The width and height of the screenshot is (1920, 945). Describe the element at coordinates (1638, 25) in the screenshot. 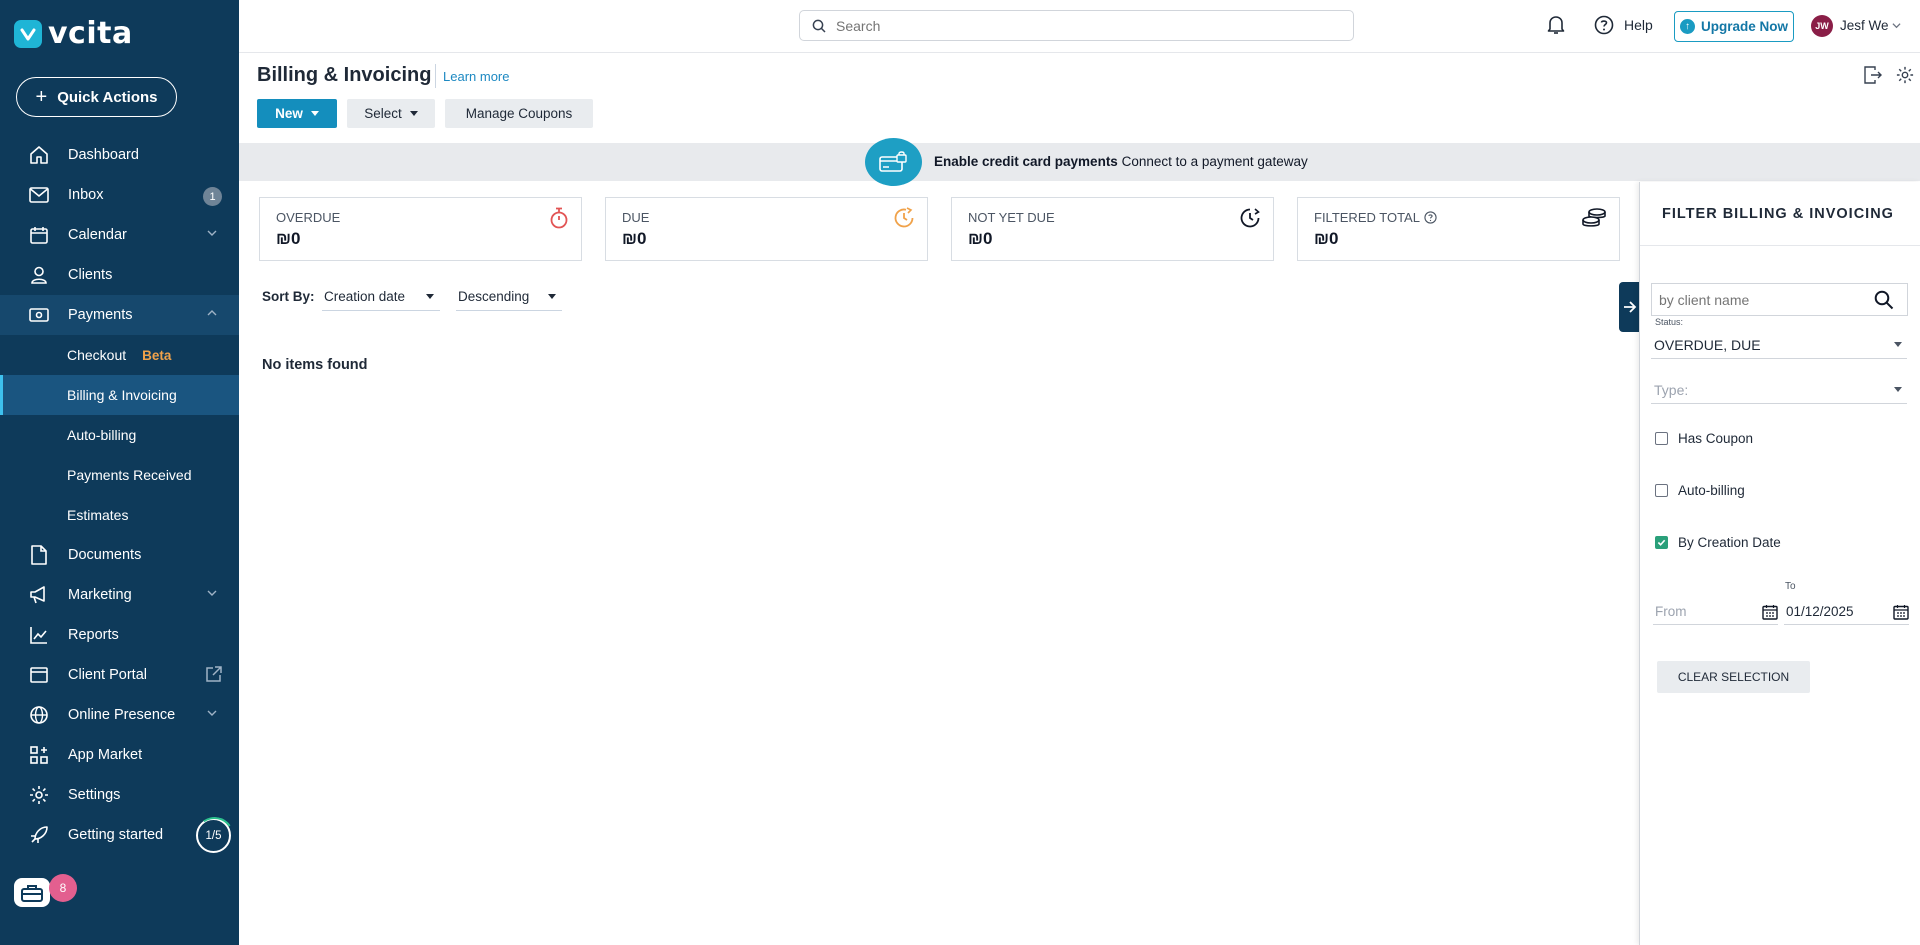

I see `help-label: Help` at that location.